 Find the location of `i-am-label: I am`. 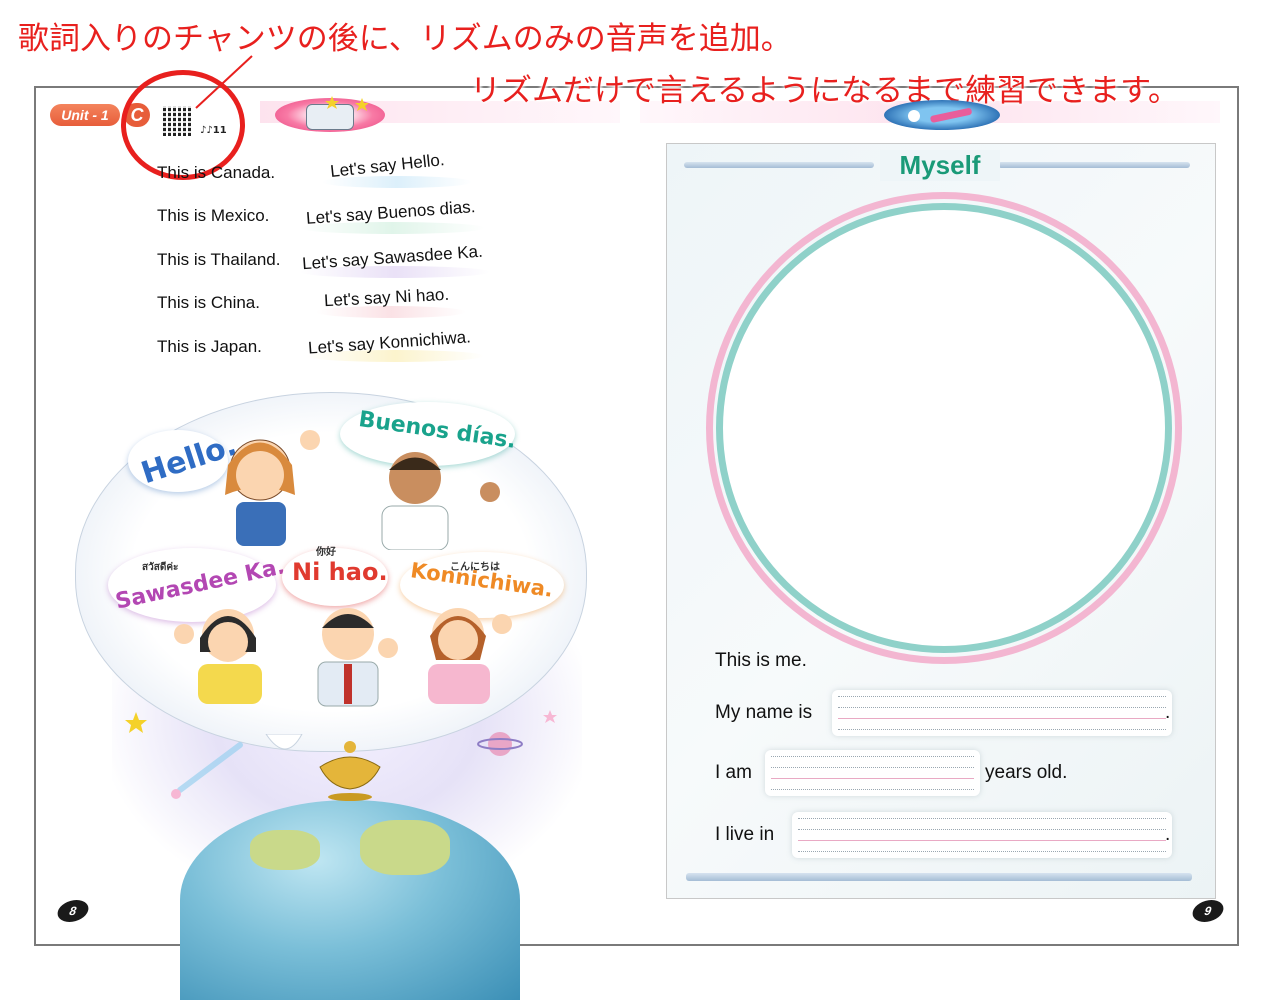

i-am-label: I am is located at coordinates (733, 772).